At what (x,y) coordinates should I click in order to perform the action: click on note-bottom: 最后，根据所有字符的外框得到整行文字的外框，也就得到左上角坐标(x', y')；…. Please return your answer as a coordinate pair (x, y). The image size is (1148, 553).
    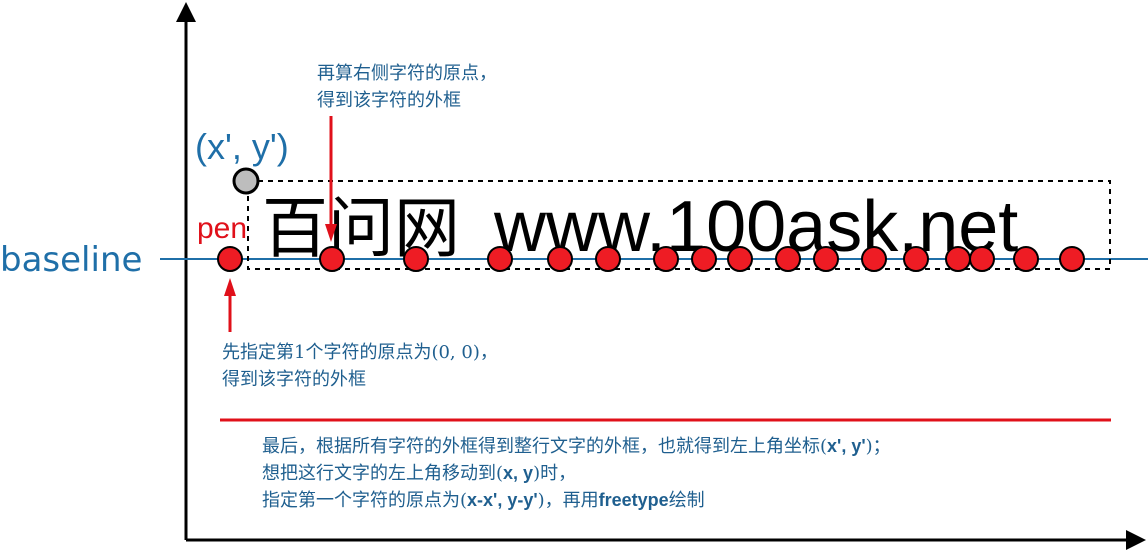
    Looking at the image, I should click on (576, 473).